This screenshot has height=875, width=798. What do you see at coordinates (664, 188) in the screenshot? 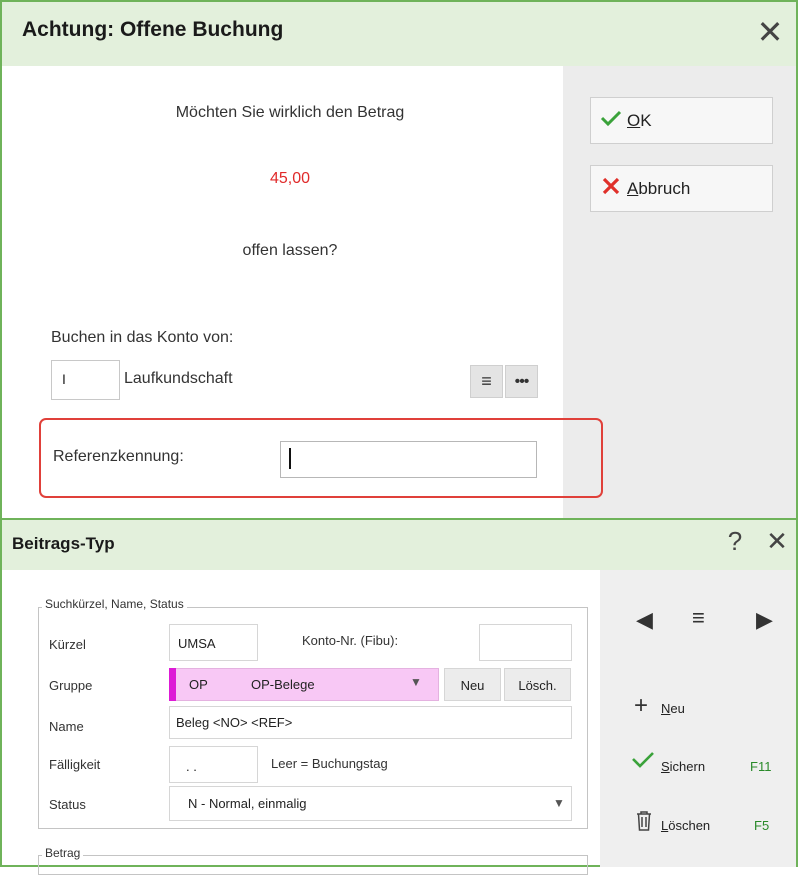
I see `cancel-label-rest: bbruch` at bounding box center [664, 188].